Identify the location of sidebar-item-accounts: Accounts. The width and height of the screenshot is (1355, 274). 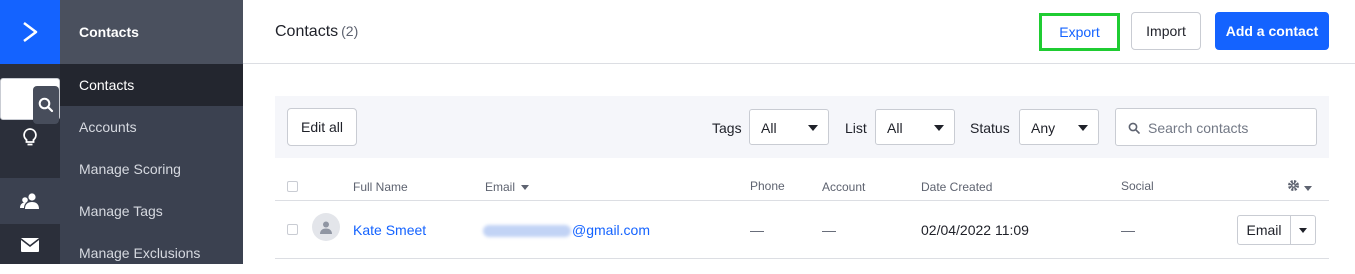
(151, 127).